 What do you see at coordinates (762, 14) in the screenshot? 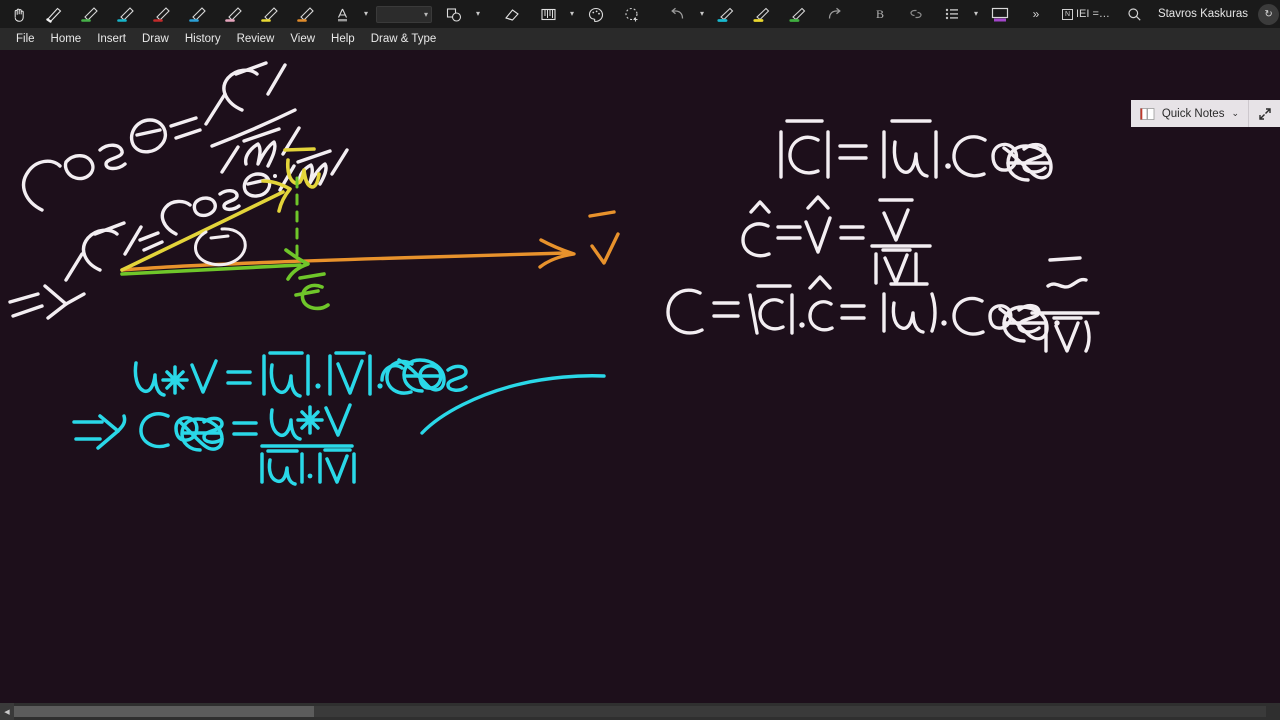
I see `highlighter-yellow` at bounding box center [762, 14].